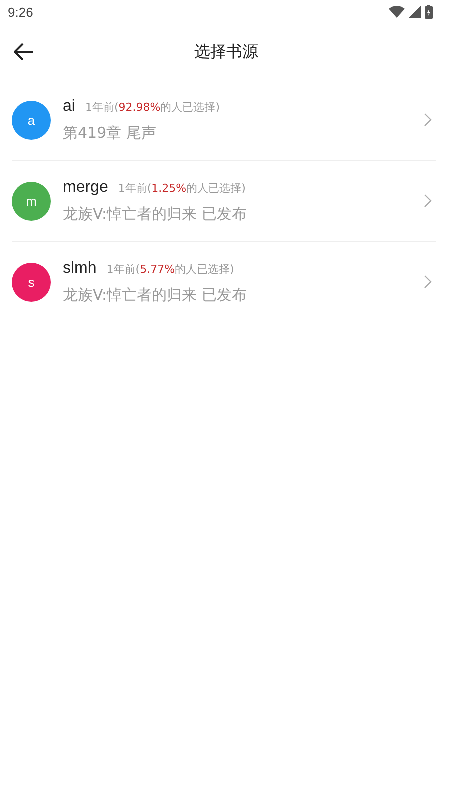  What do you see at coordinates (224, 120) in the screenshot?
I see `source-item: a ai 1年前(92.98%的人已选择) 第419章 尾声` at bounding box center [224, 120].